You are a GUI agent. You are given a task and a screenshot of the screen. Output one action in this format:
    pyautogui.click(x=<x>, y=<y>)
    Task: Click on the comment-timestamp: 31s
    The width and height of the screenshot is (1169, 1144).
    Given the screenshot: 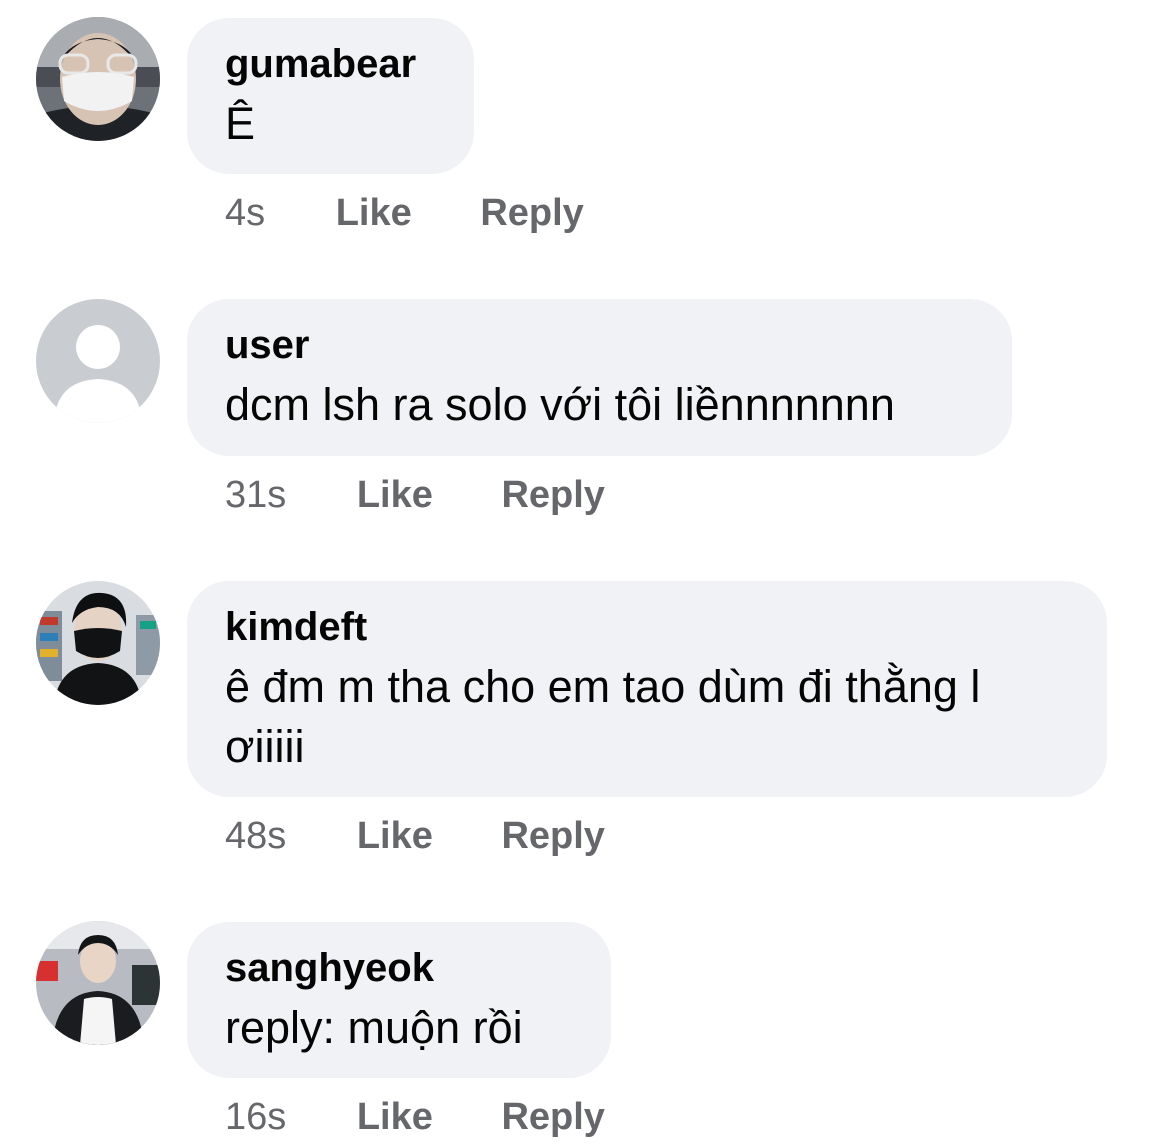 What is the action you would take?
    pyautogui.click(x=255, y=495)
    